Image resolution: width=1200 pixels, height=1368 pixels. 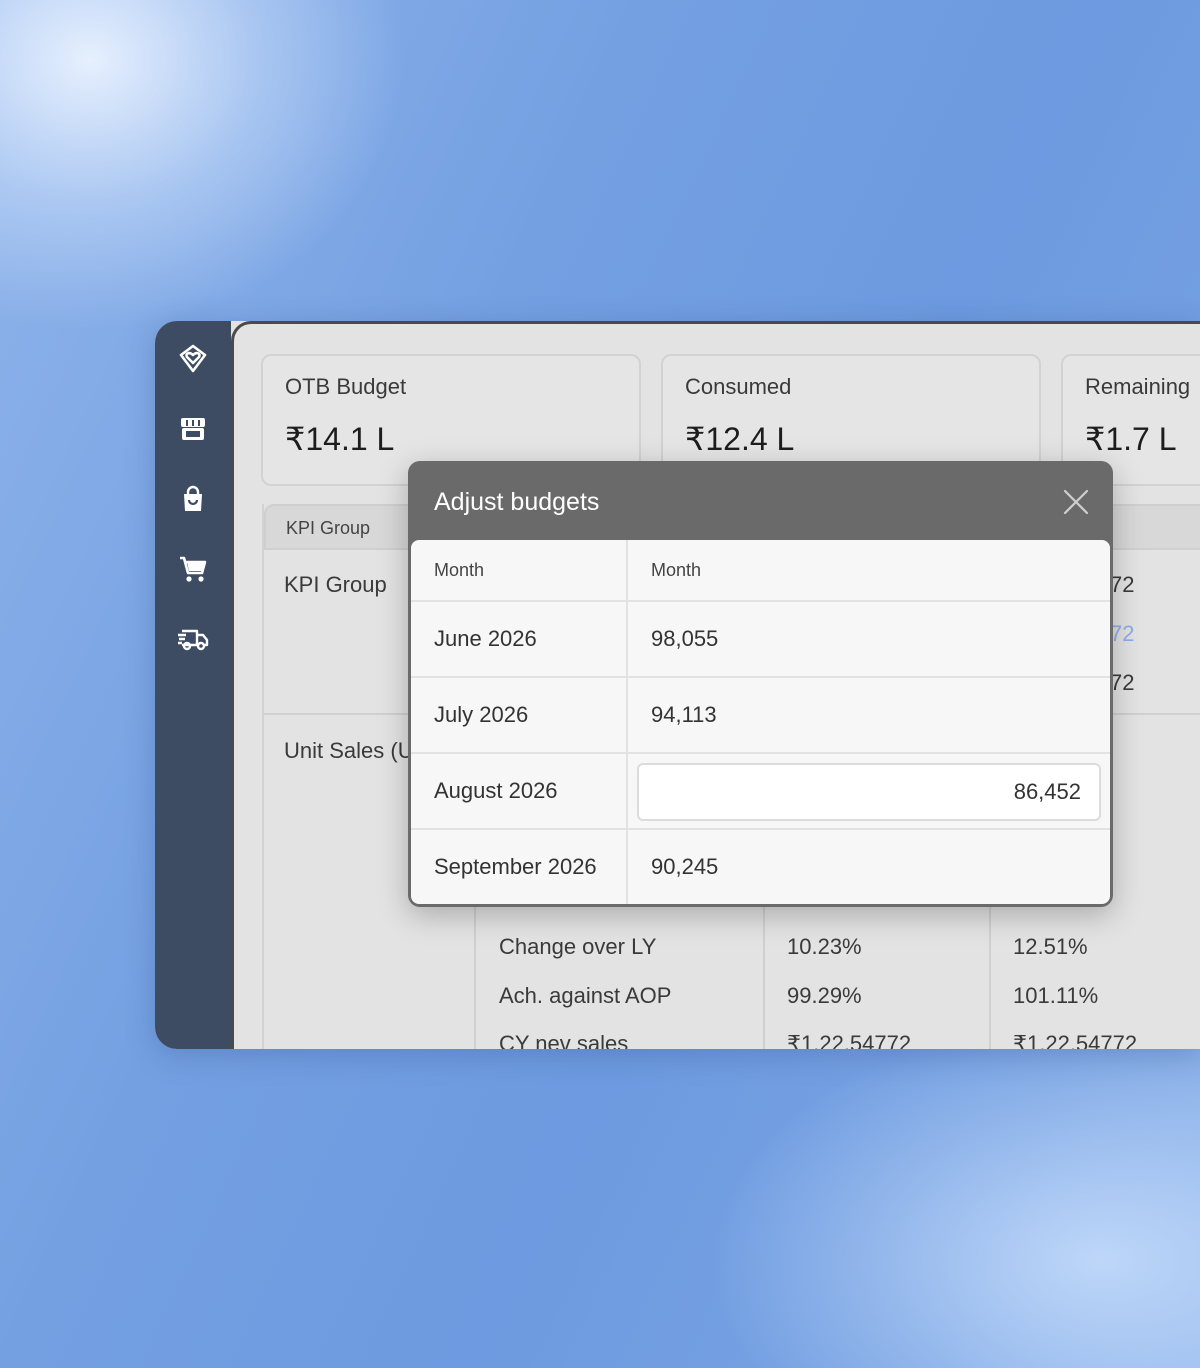 I want to click on card-value: ₹1.7 L, so click(x=1131, y=439).